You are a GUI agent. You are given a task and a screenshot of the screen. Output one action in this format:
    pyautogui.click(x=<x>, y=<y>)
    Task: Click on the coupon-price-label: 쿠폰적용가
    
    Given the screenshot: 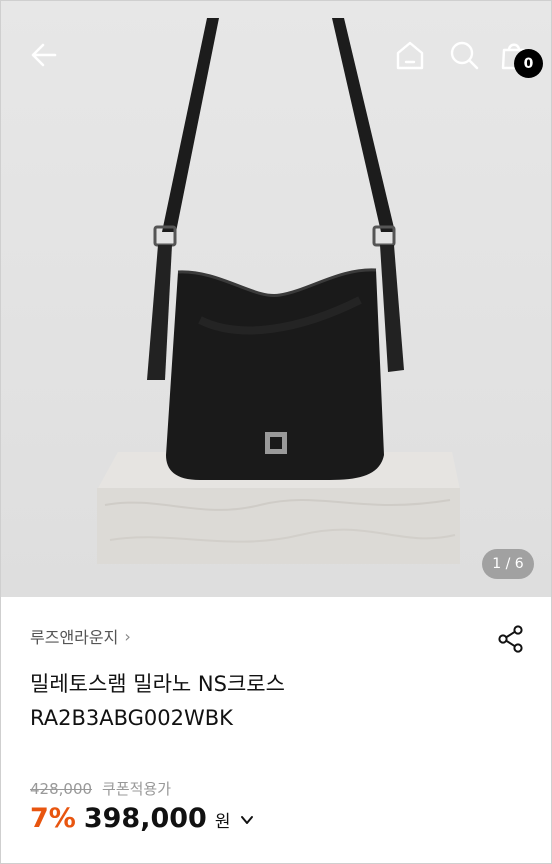 What is the action you would take?
    pyautogui.click(x=137, y=789)
    